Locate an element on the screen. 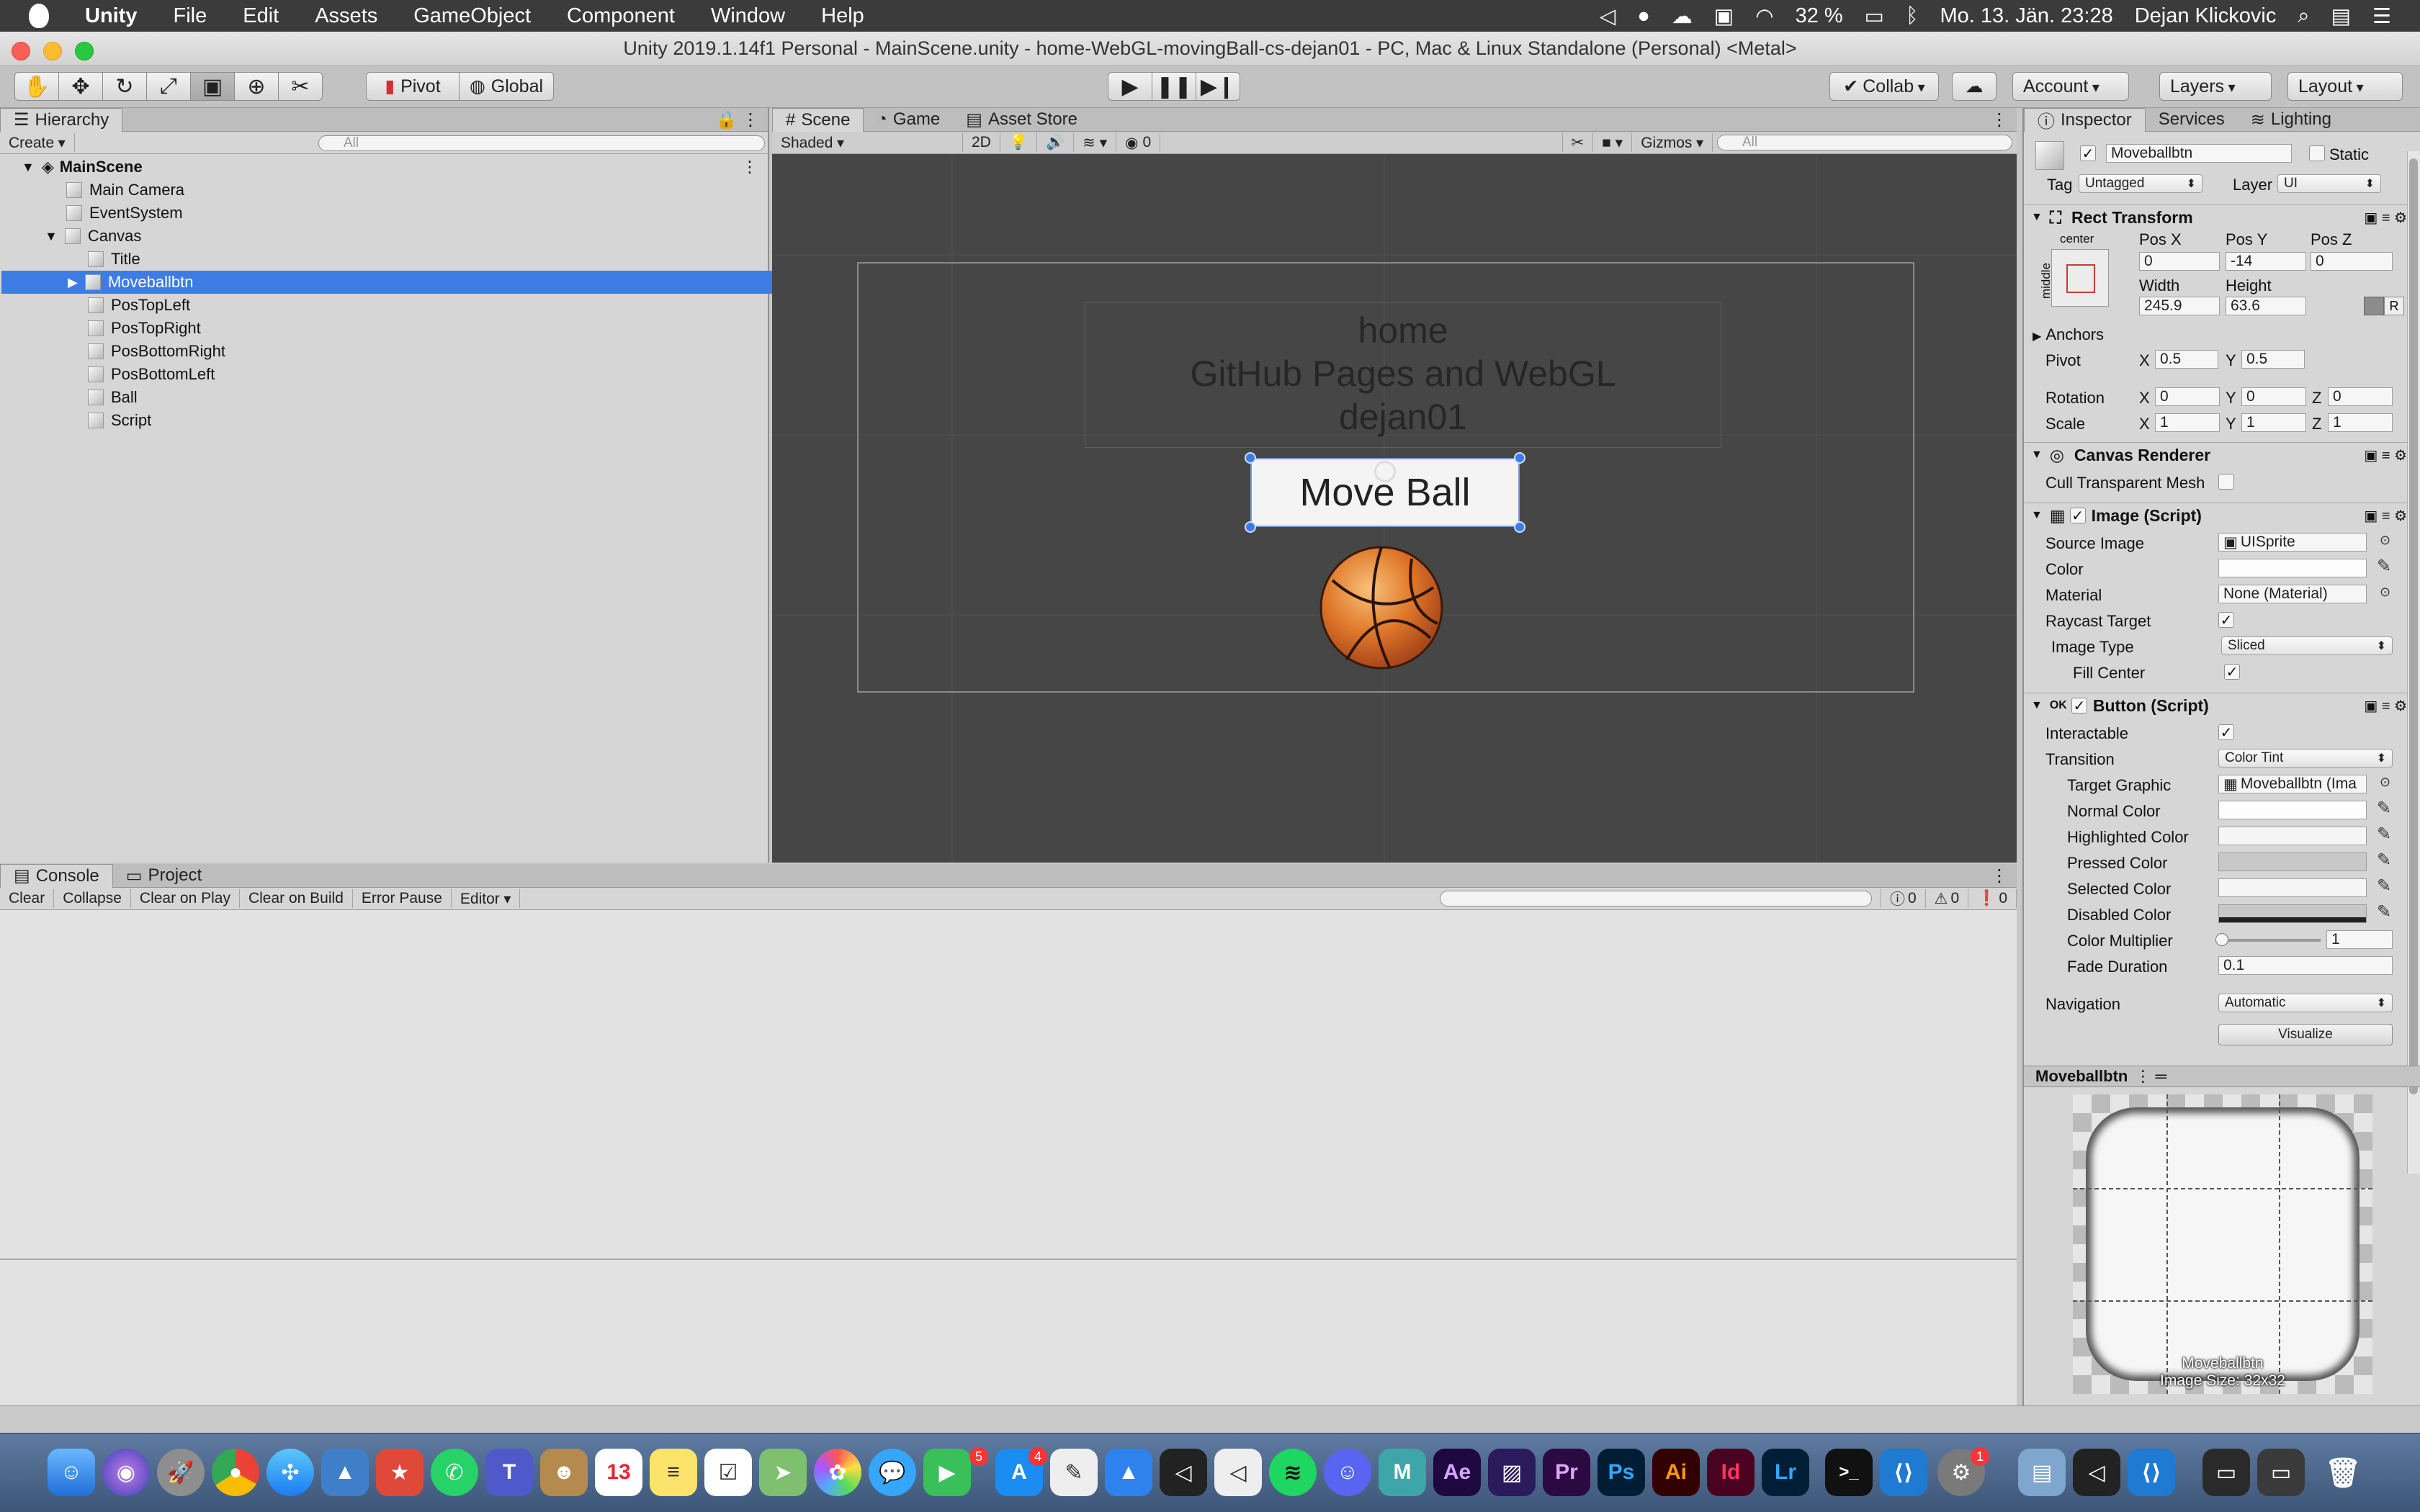  lightroom-icon: Lr is located at coordinates (1785, 1472).